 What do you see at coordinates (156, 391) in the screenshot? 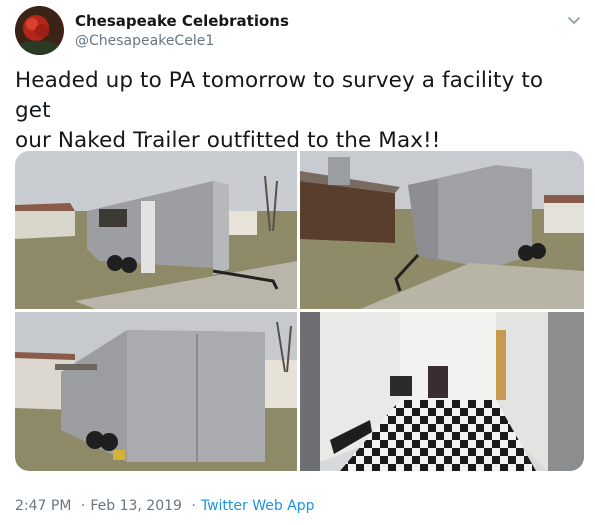
I see `photo-trailer-front-close` at bounding box center [156, 391].